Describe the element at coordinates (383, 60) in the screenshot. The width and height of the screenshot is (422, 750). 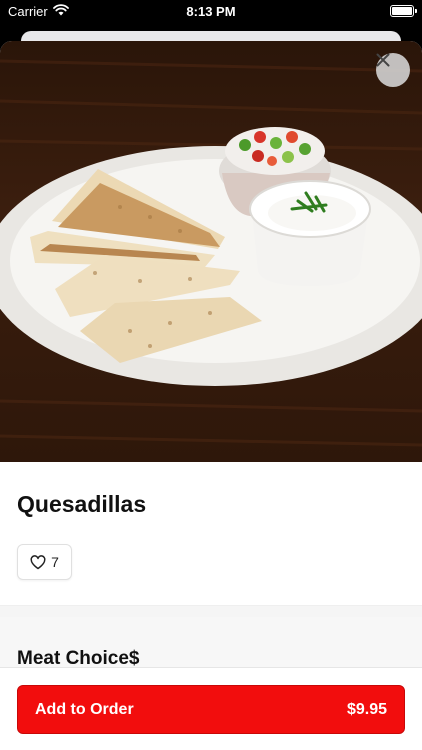
I see `close-icon` at that location.